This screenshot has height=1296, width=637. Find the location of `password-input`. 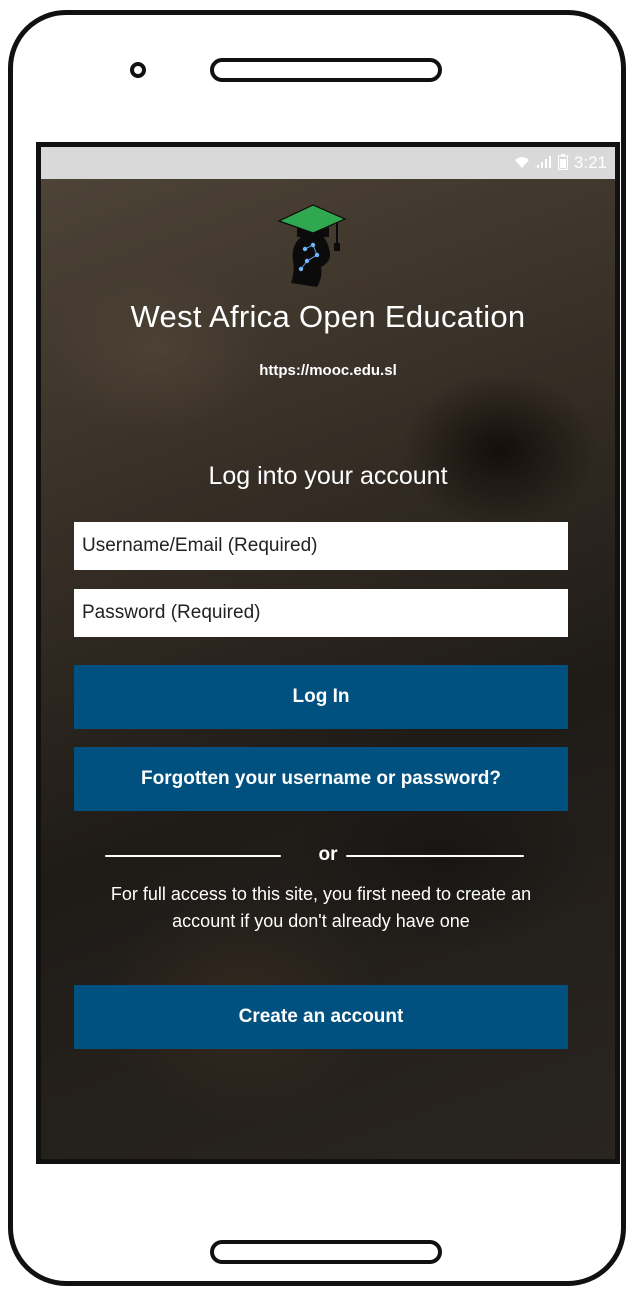

password-input is located at coordinates (321, 613).